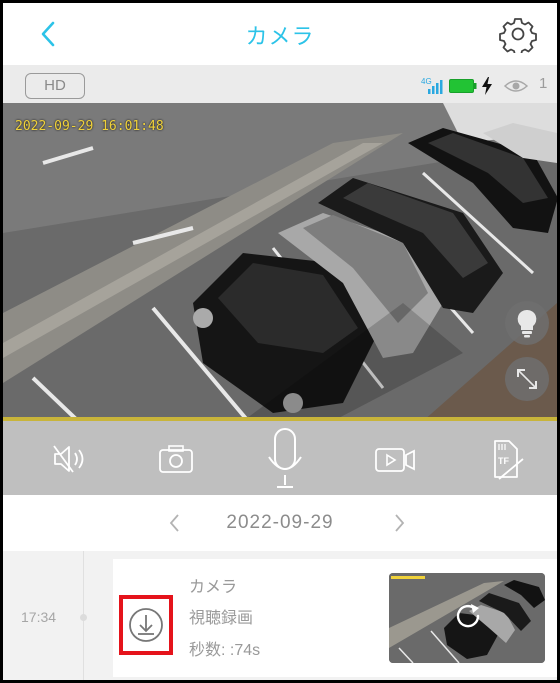  I want to click on svg-text: TF, so click(503, 461).